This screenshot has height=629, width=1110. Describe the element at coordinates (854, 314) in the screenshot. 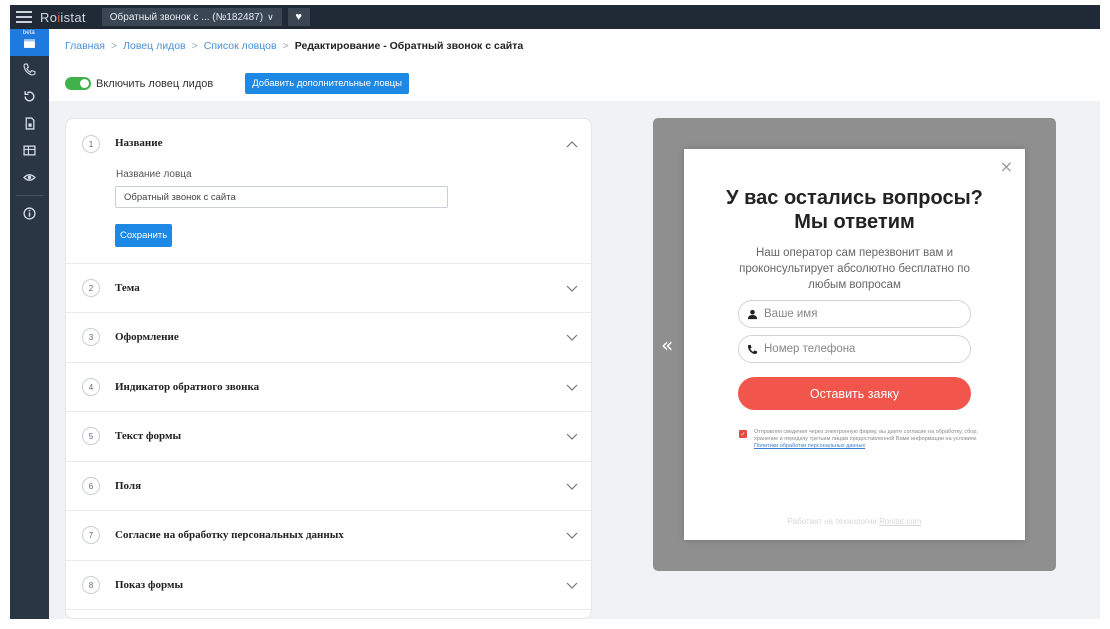

I see `name-input: Ваше имя` at that location.